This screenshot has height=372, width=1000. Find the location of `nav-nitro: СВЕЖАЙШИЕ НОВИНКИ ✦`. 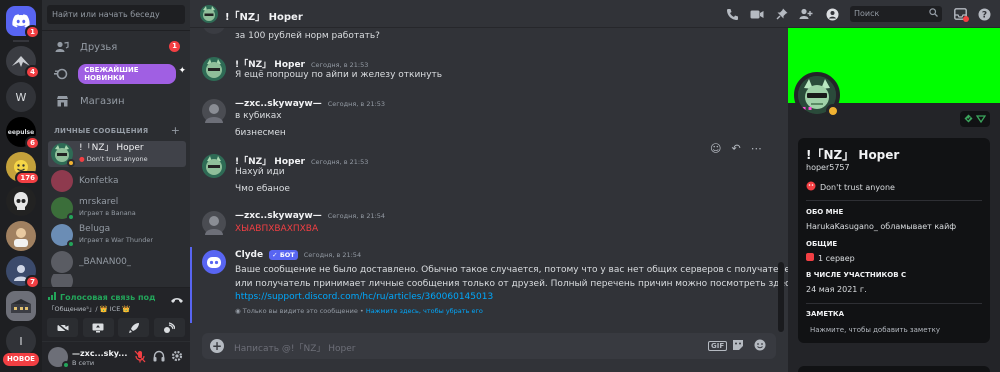

nav-nitro: СВЕЖАЙШИЕ НОВИНКИ ✦ is located at coordinates (118, 74).